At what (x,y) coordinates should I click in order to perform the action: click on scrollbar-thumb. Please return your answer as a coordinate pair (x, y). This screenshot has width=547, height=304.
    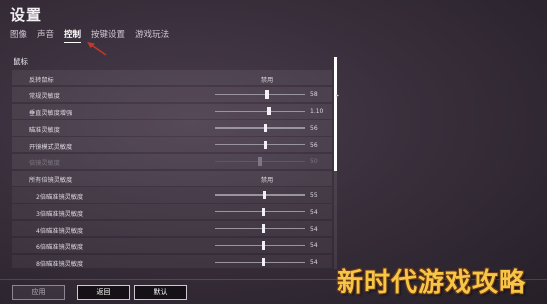
    Looking at the image, I should click on (335, 114).